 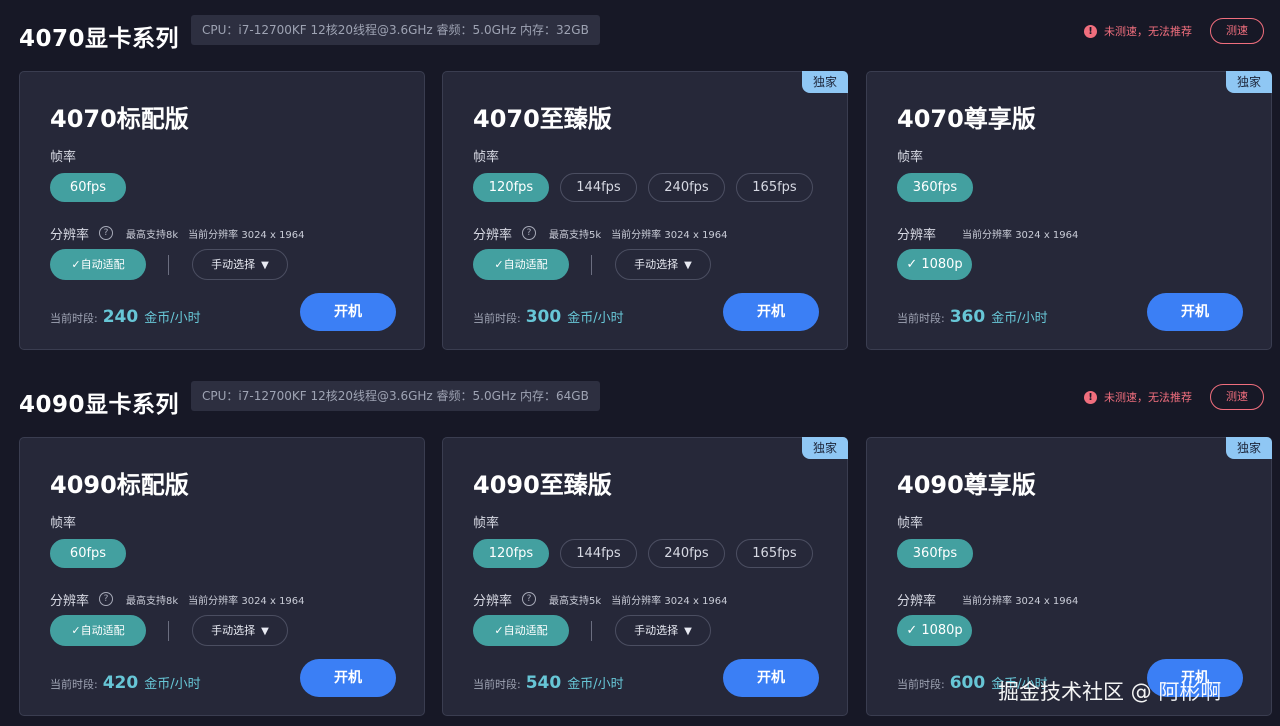 What do you see at coordinates (543, 317) in the screenshot?
I see `price-value: 300` at bounding box center [543, 317].